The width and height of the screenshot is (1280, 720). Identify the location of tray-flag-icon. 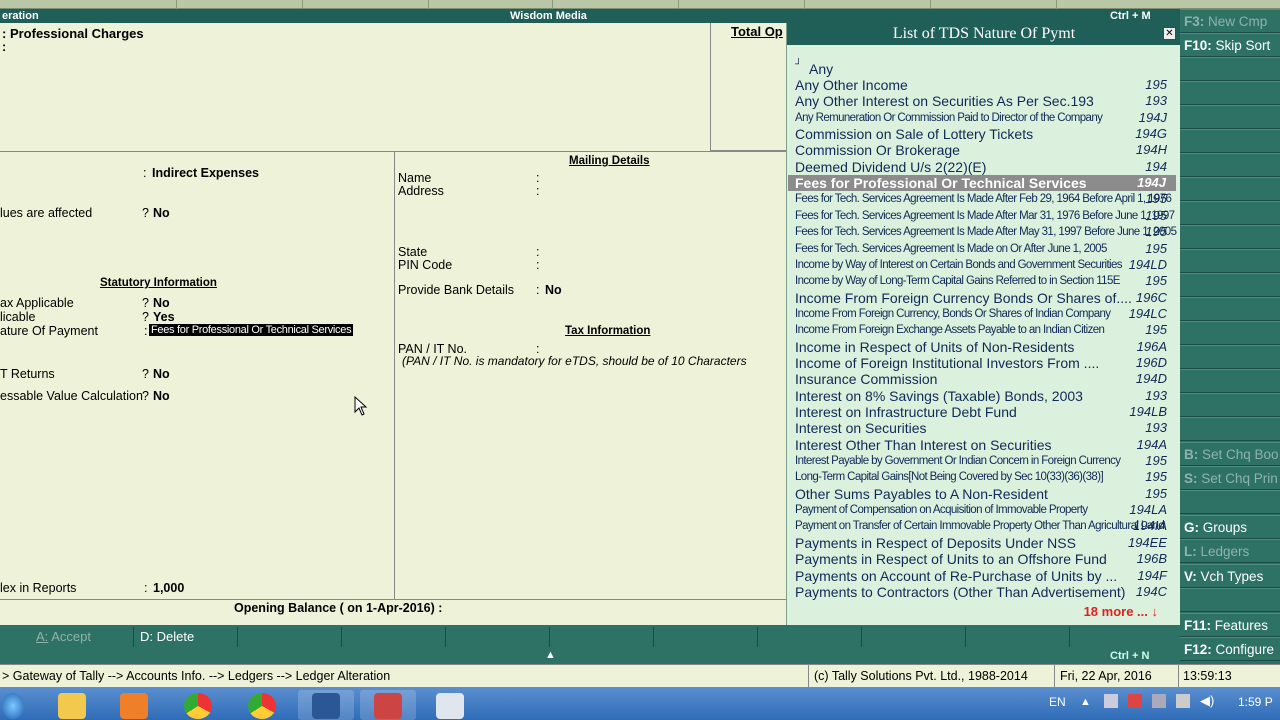
(1135, 701).